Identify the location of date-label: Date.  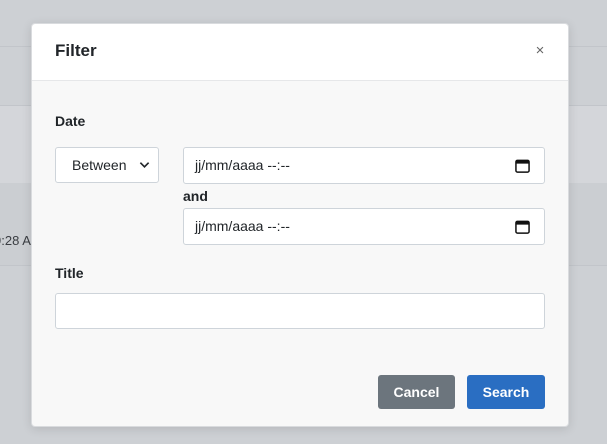
(70, 121).